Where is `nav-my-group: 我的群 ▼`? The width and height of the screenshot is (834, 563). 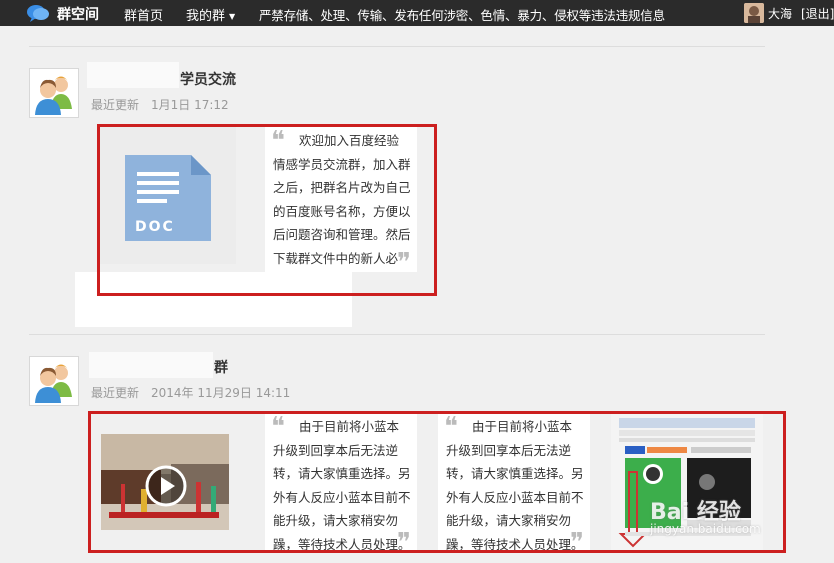
nav-my-group: 我的群 ▼ is located at coordinates (210, 14).